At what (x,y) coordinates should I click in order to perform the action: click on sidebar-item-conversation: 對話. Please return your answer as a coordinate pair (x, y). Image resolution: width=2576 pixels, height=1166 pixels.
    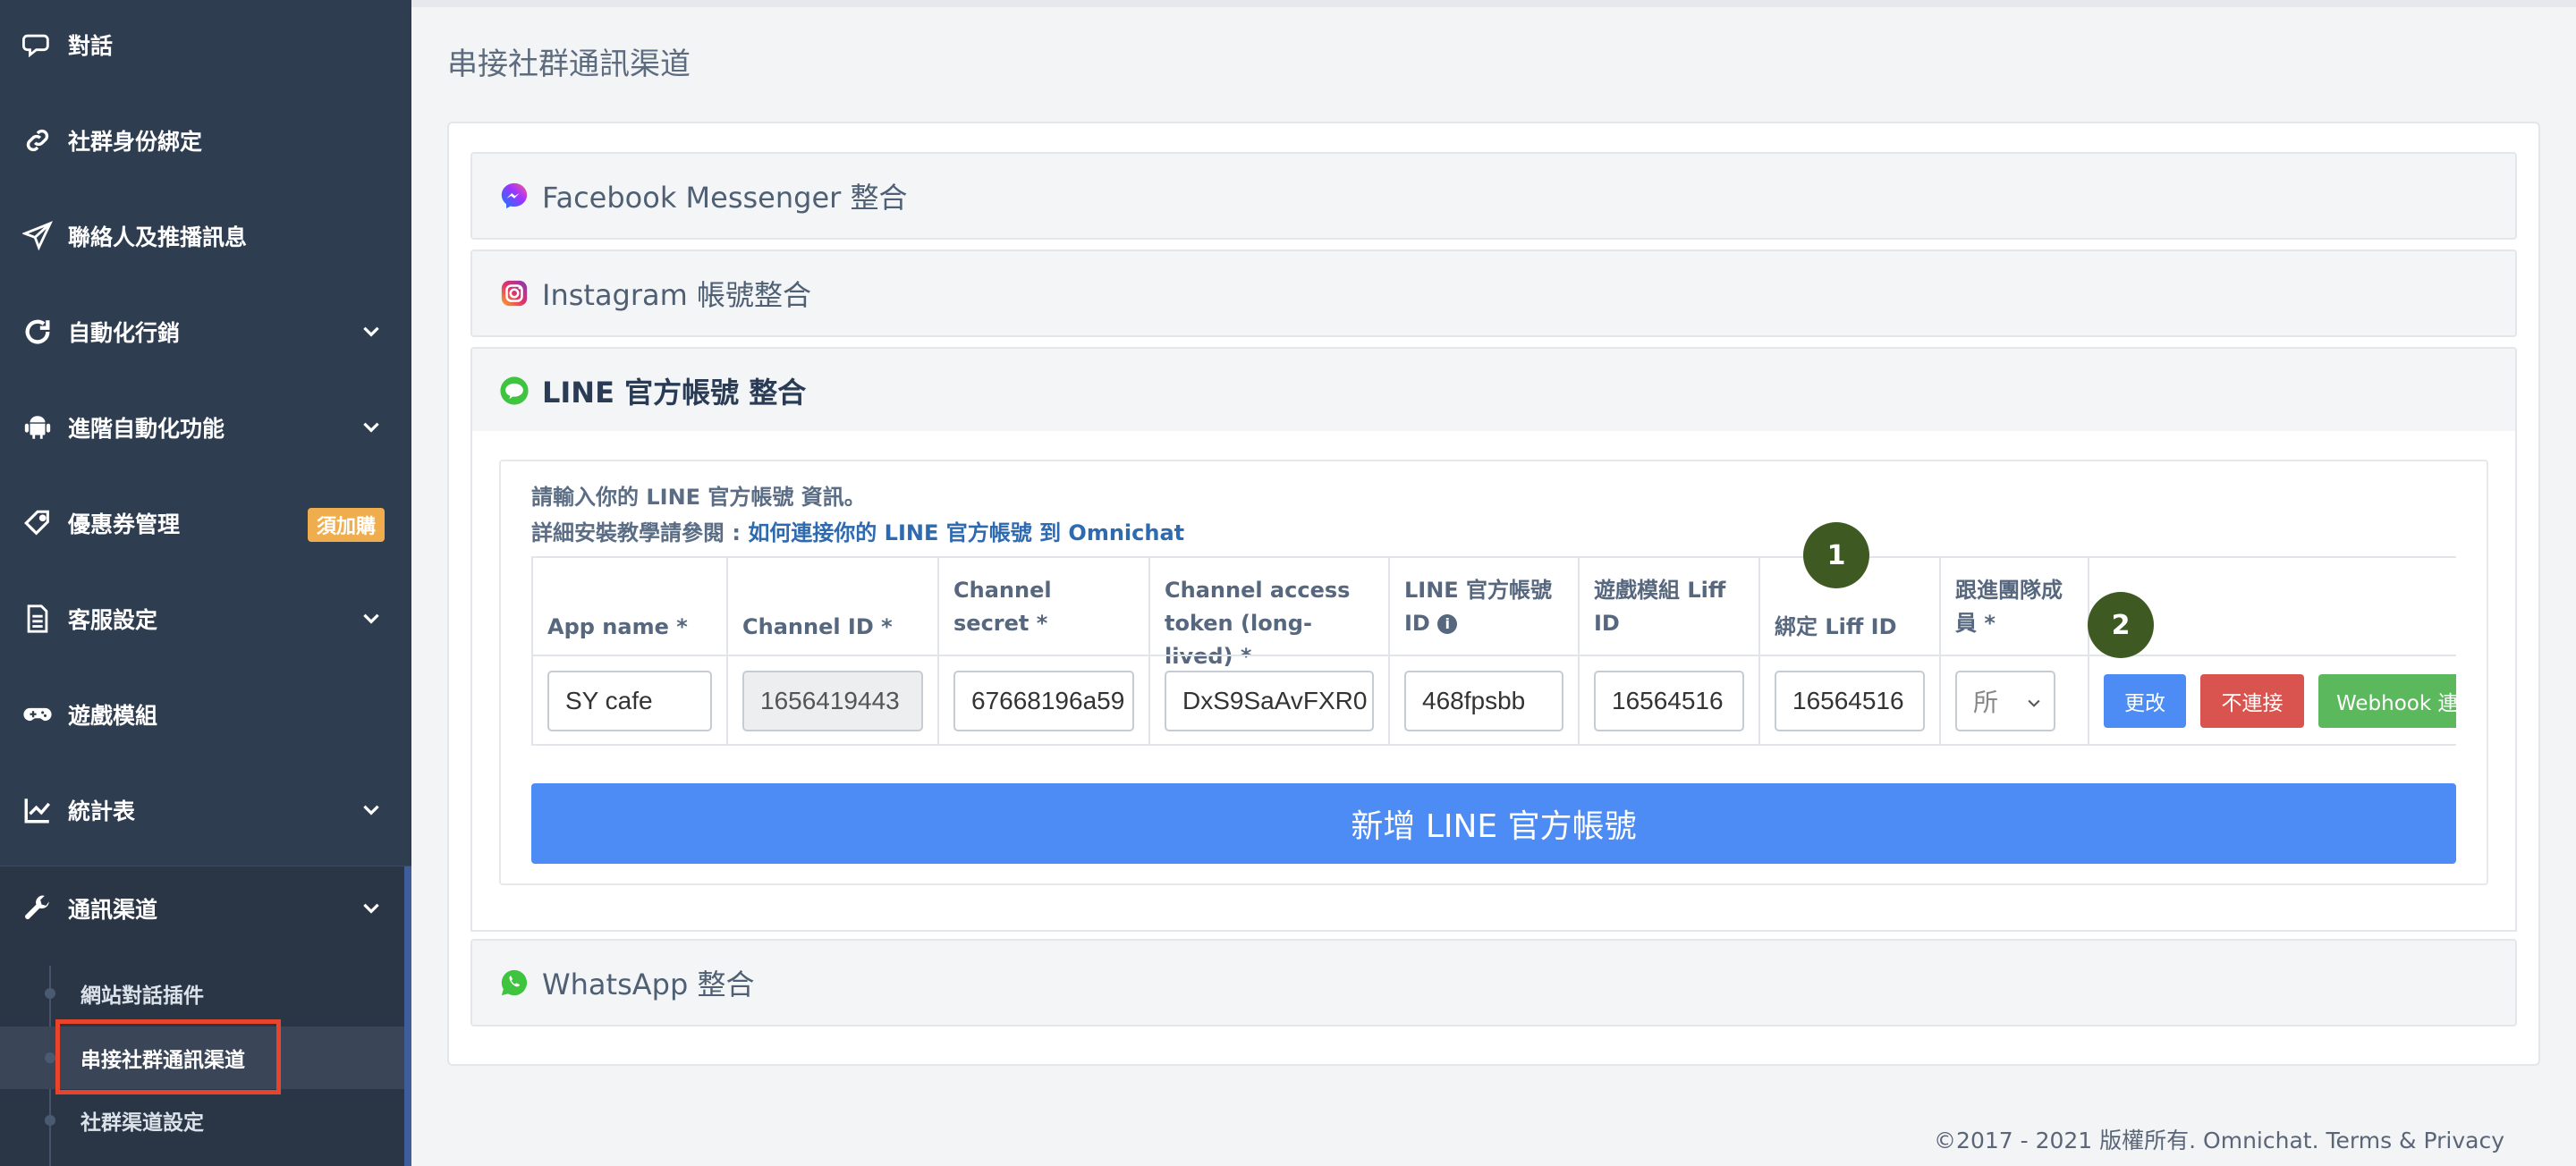
    Looking at the image, I should click on (205, 44).